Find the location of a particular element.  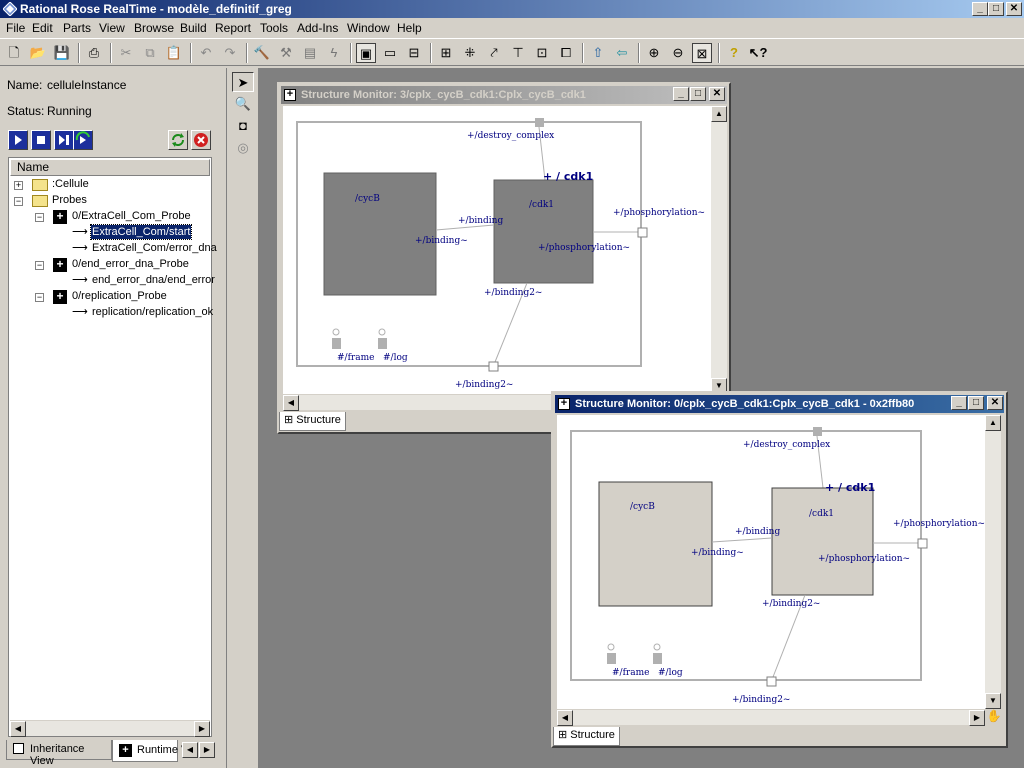

menu-view: View is located at coordinates (112, 28).